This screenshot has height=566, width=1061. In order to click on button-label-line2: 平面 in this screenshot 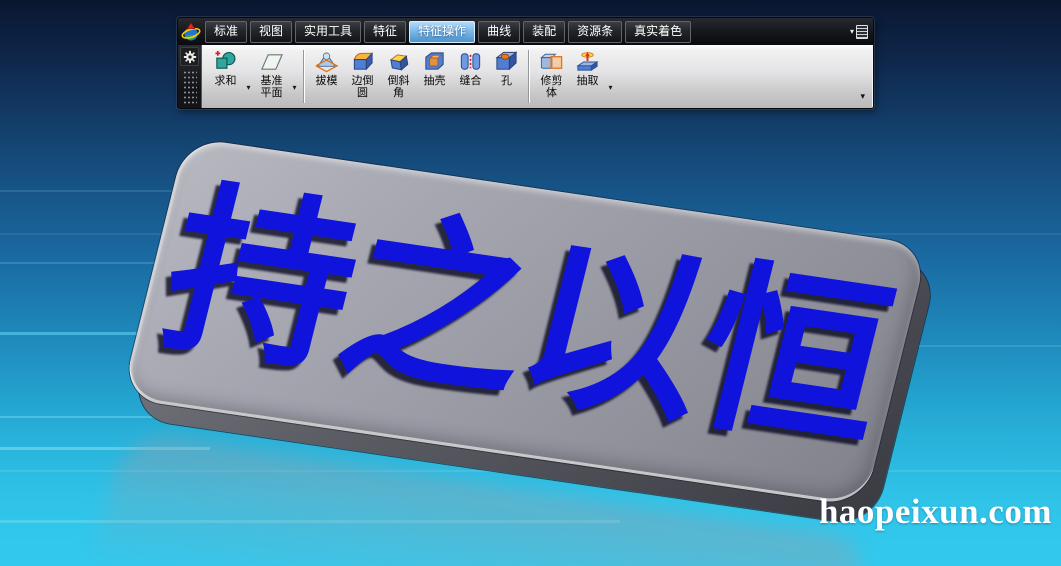, I will do `click(271, 93)`.